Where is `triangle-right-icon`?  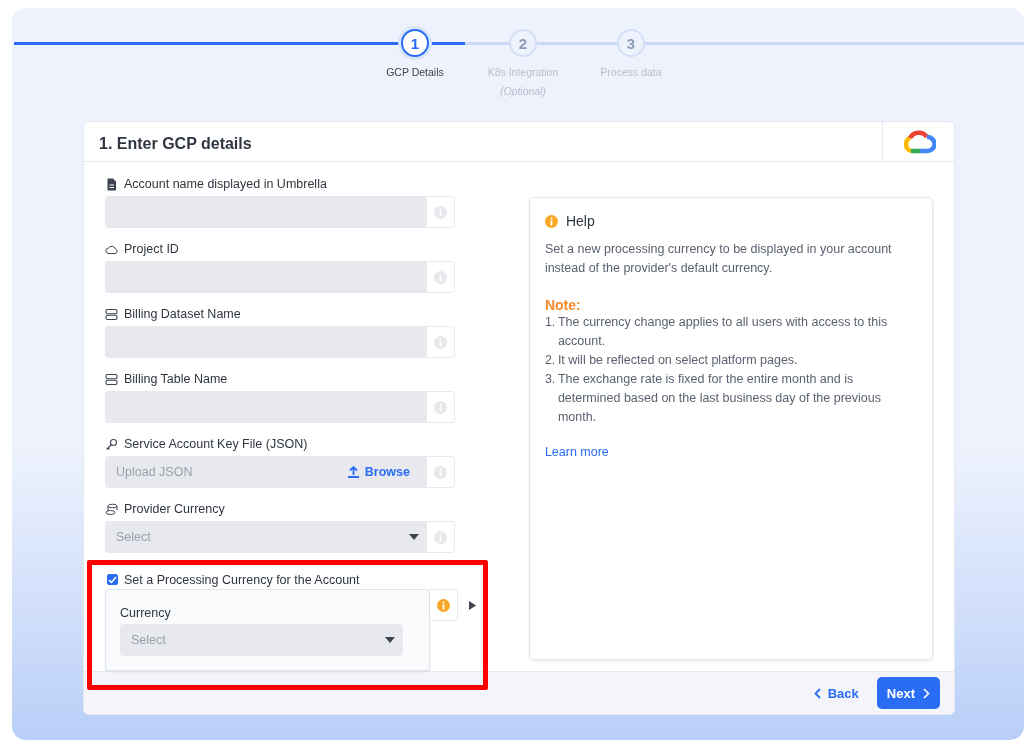 triangle-right-icon is located at coordinates (472, 606).